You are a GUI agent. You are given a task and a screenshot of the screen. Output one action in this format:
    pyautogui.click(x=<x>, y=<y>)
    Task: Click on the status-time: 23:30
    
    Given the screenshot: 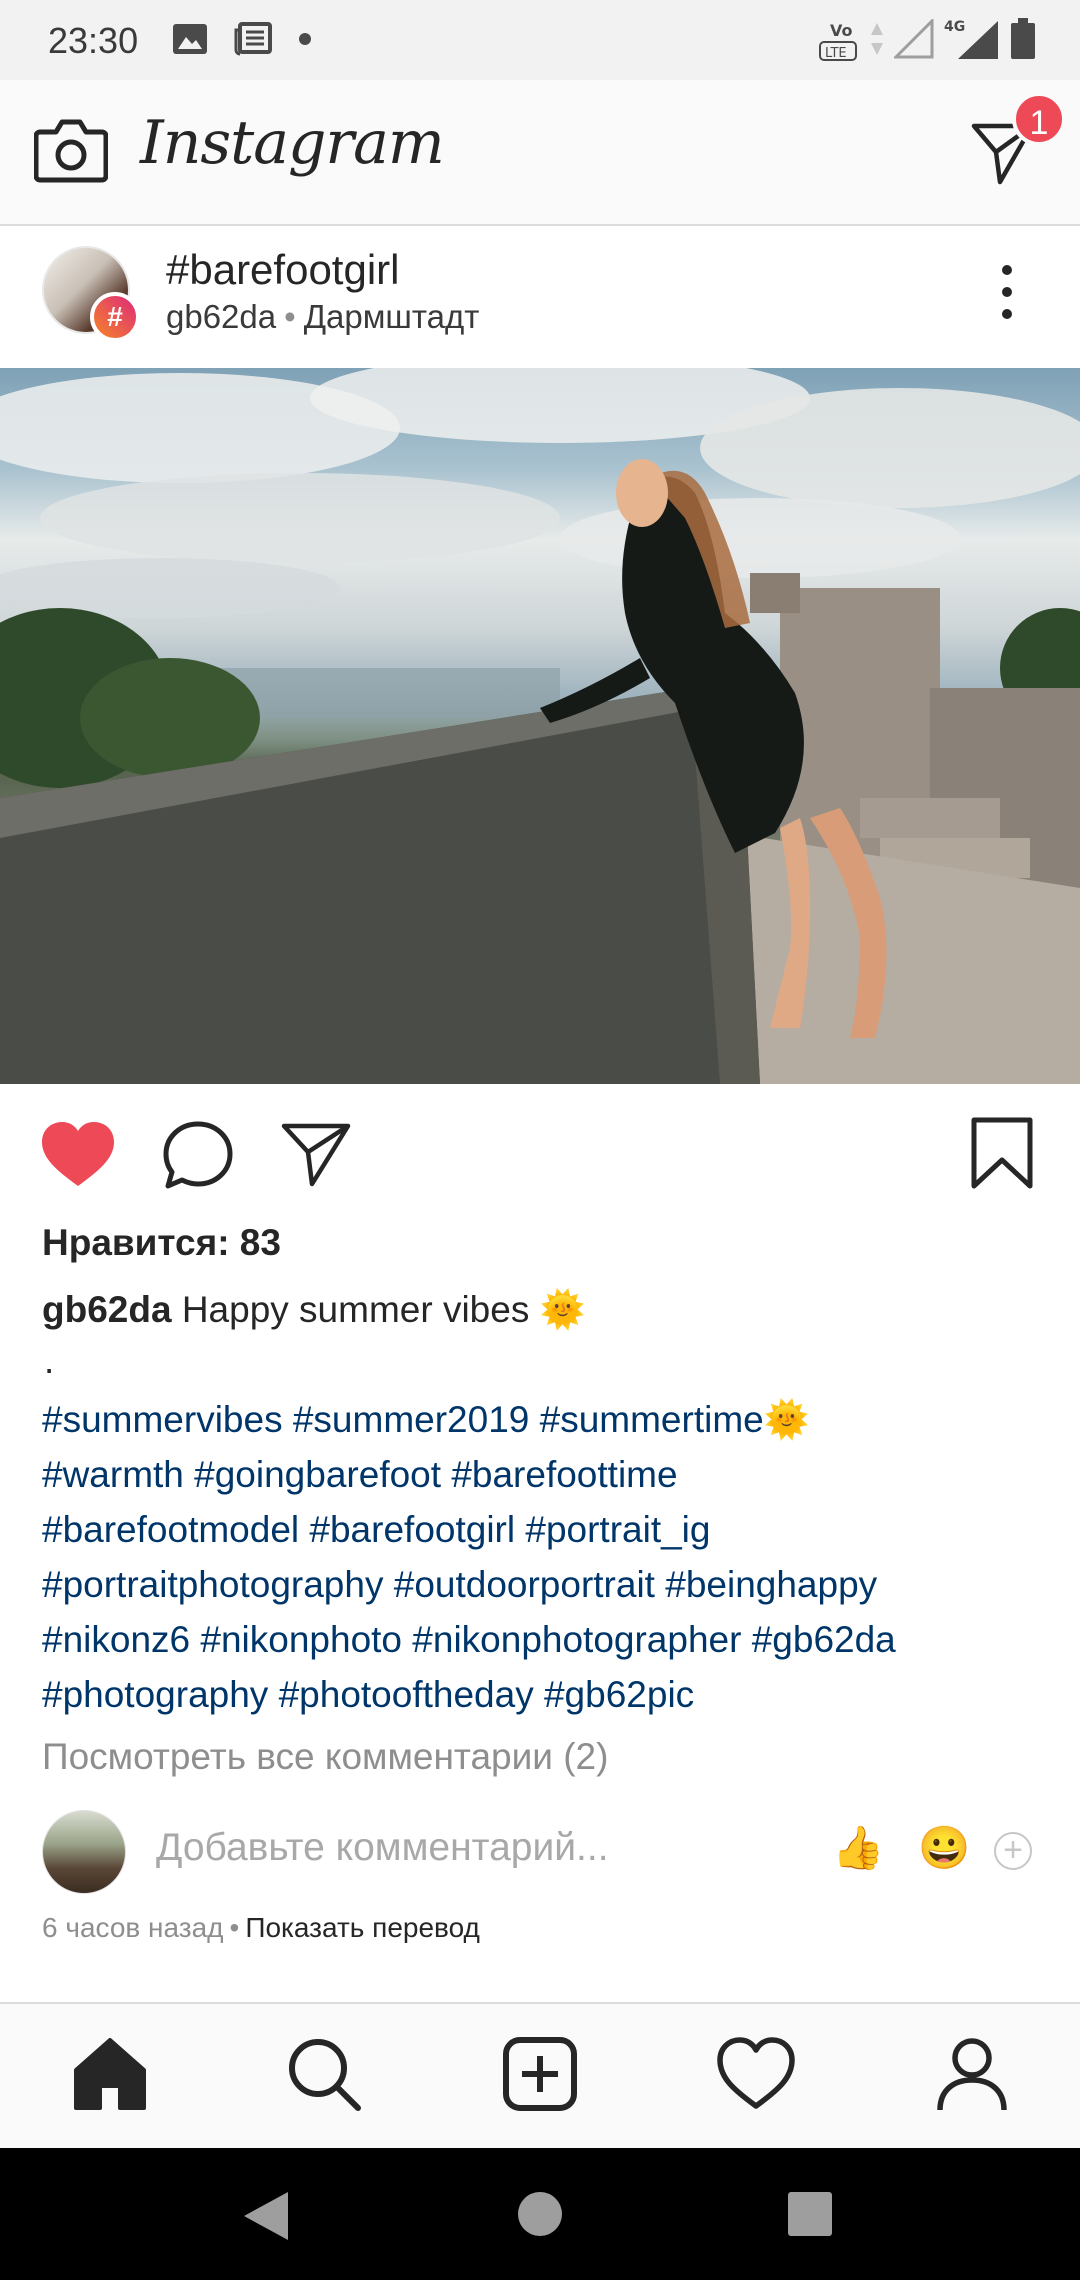 What is the action you would take?
    pyautogui.click(x=93, y=40)
    